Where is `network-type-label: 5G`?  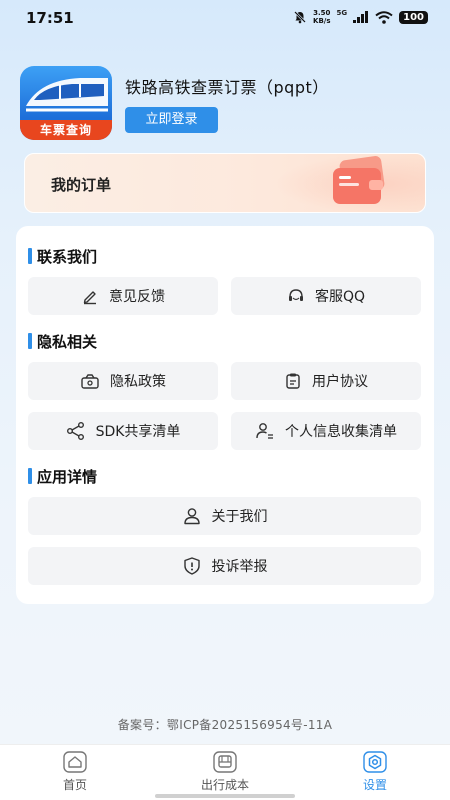 network-type-label: 5G is located at coordinates (342, 13).